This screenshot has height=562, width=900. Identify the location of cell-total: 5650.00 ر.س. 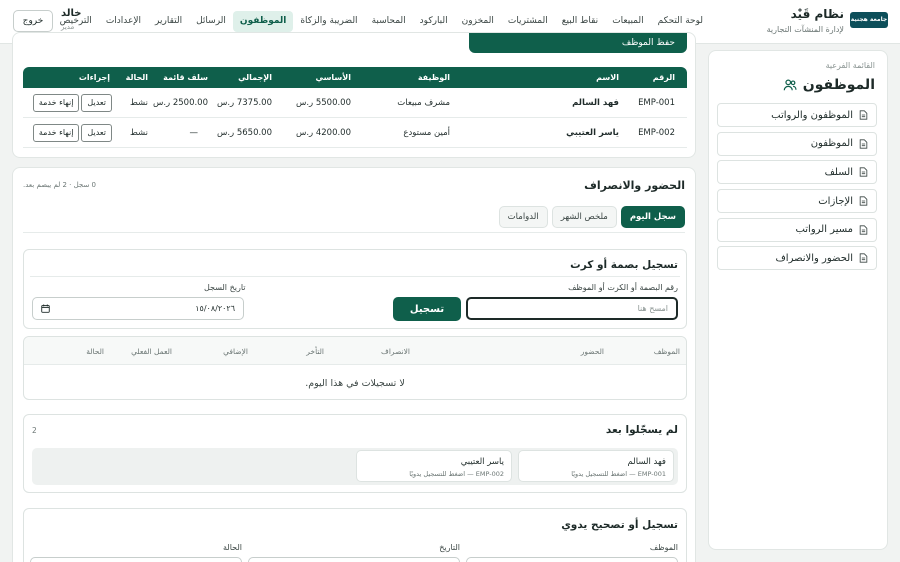
(247, 133).